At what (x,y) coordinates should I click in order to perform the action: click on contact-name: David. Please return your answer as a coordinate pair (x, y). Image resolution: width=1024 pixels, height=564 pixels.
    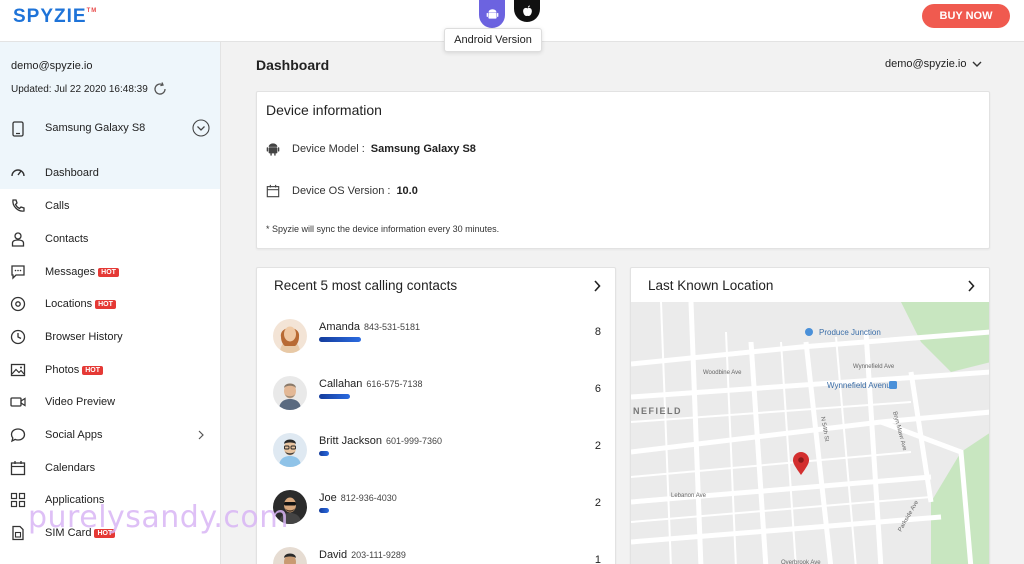
    Looking at the image, I should click on (333, 555).